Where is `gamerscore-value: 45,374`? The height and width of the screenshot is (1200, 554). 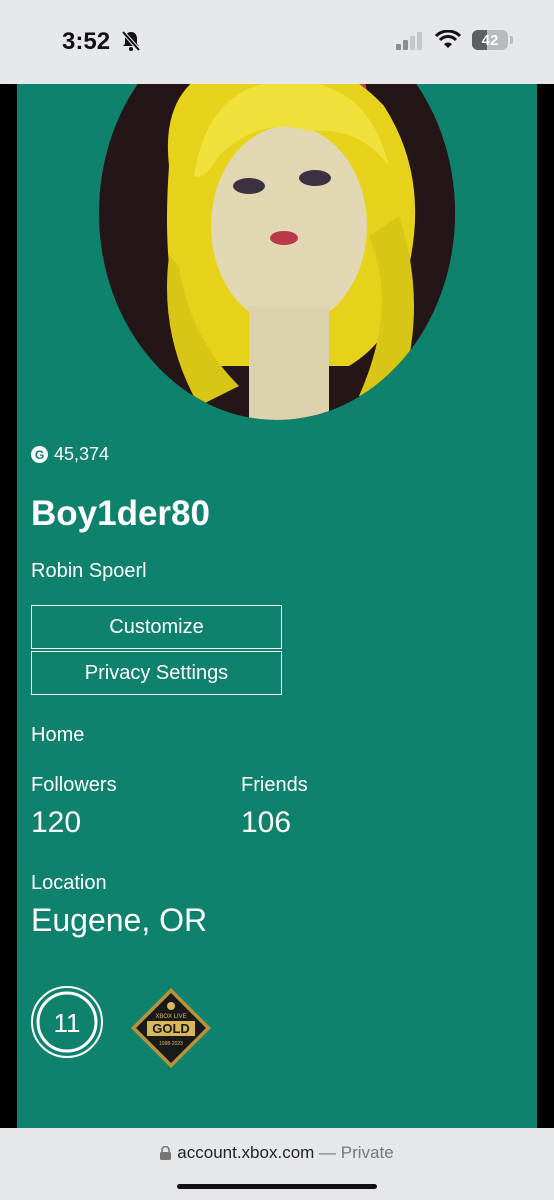
gamerscore-value: 45,374 is located at coordinates (82, 454).